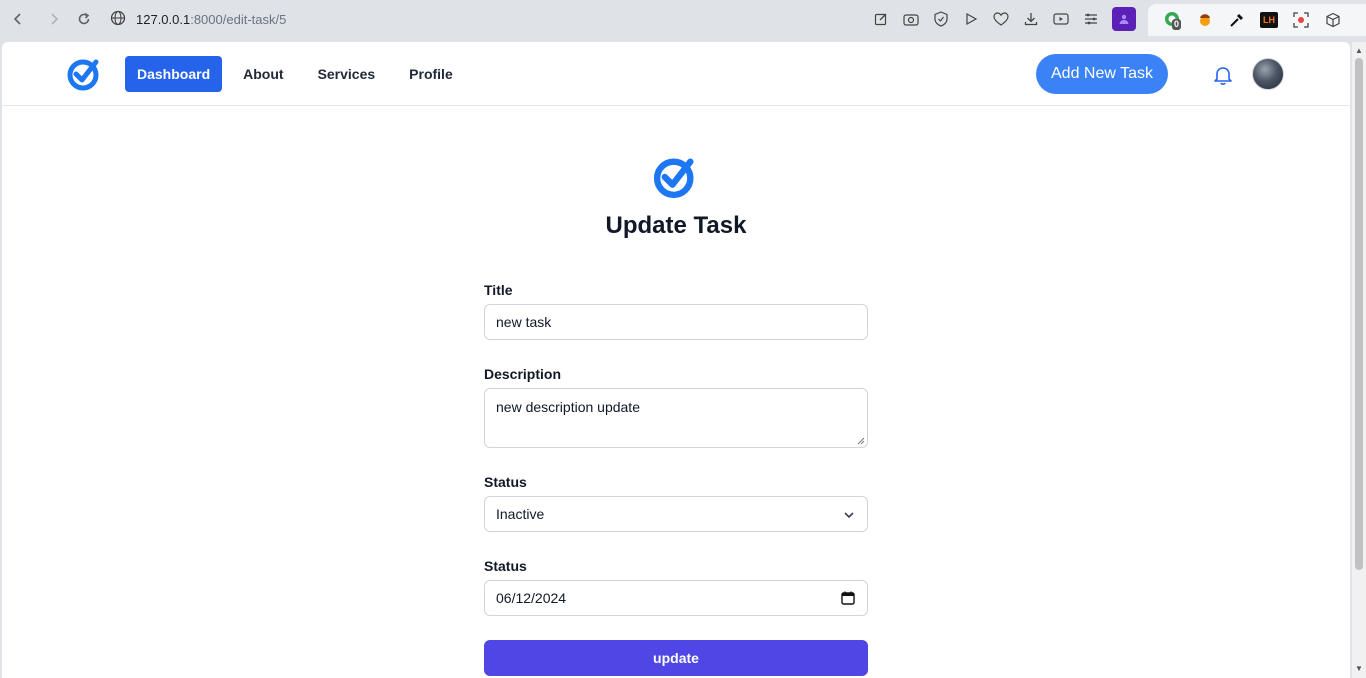 This screenshot has width=1366, height=678. I want to click on date-label: Status, so click(505, 566).